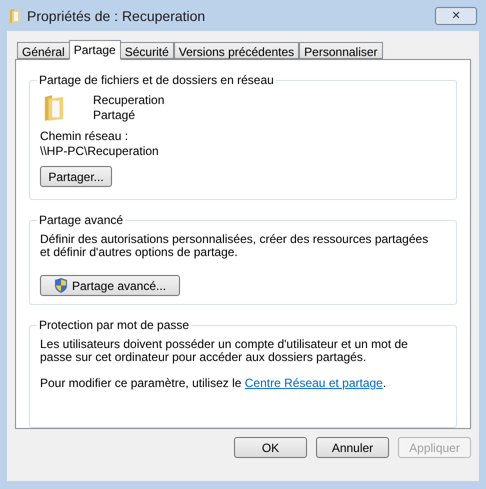 This screenshot has width=486, height=489. I want to click on description-text: Définir des autorisations personnalisées, créer des ressources partagées et définir d'autres options de partage., so click(235, 246).